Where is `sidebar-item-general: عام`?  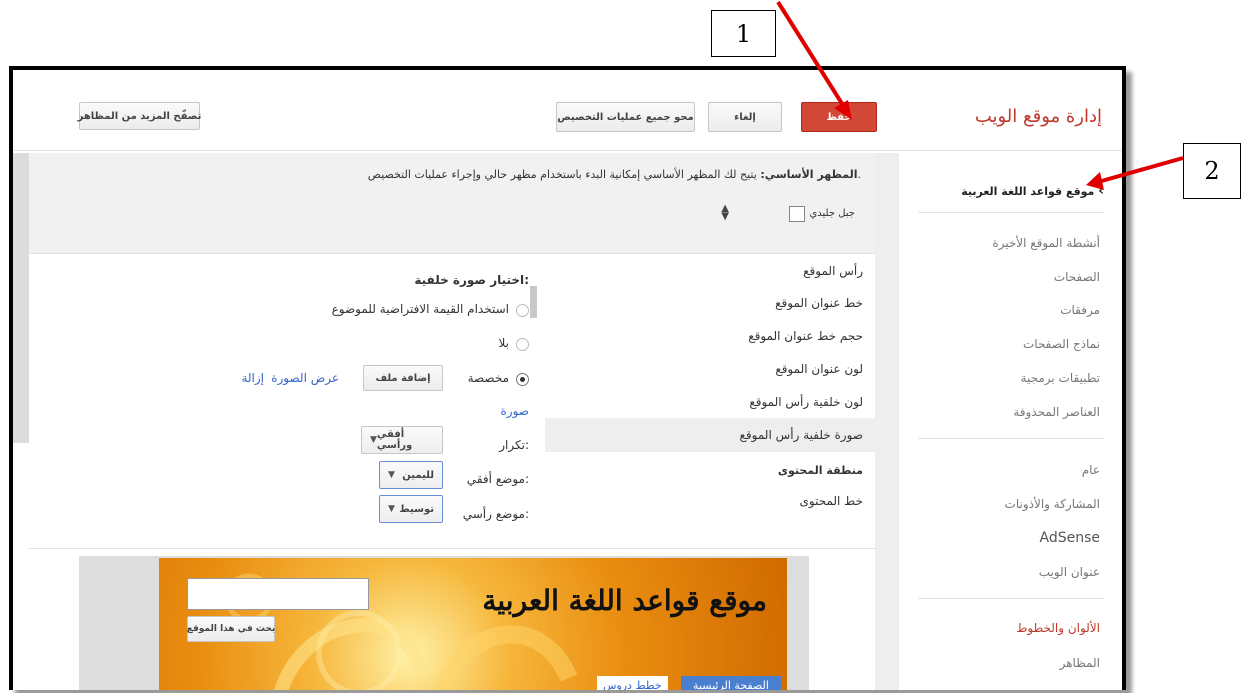 sidebar-item-general: عام is located at coordinates (1017, 470).